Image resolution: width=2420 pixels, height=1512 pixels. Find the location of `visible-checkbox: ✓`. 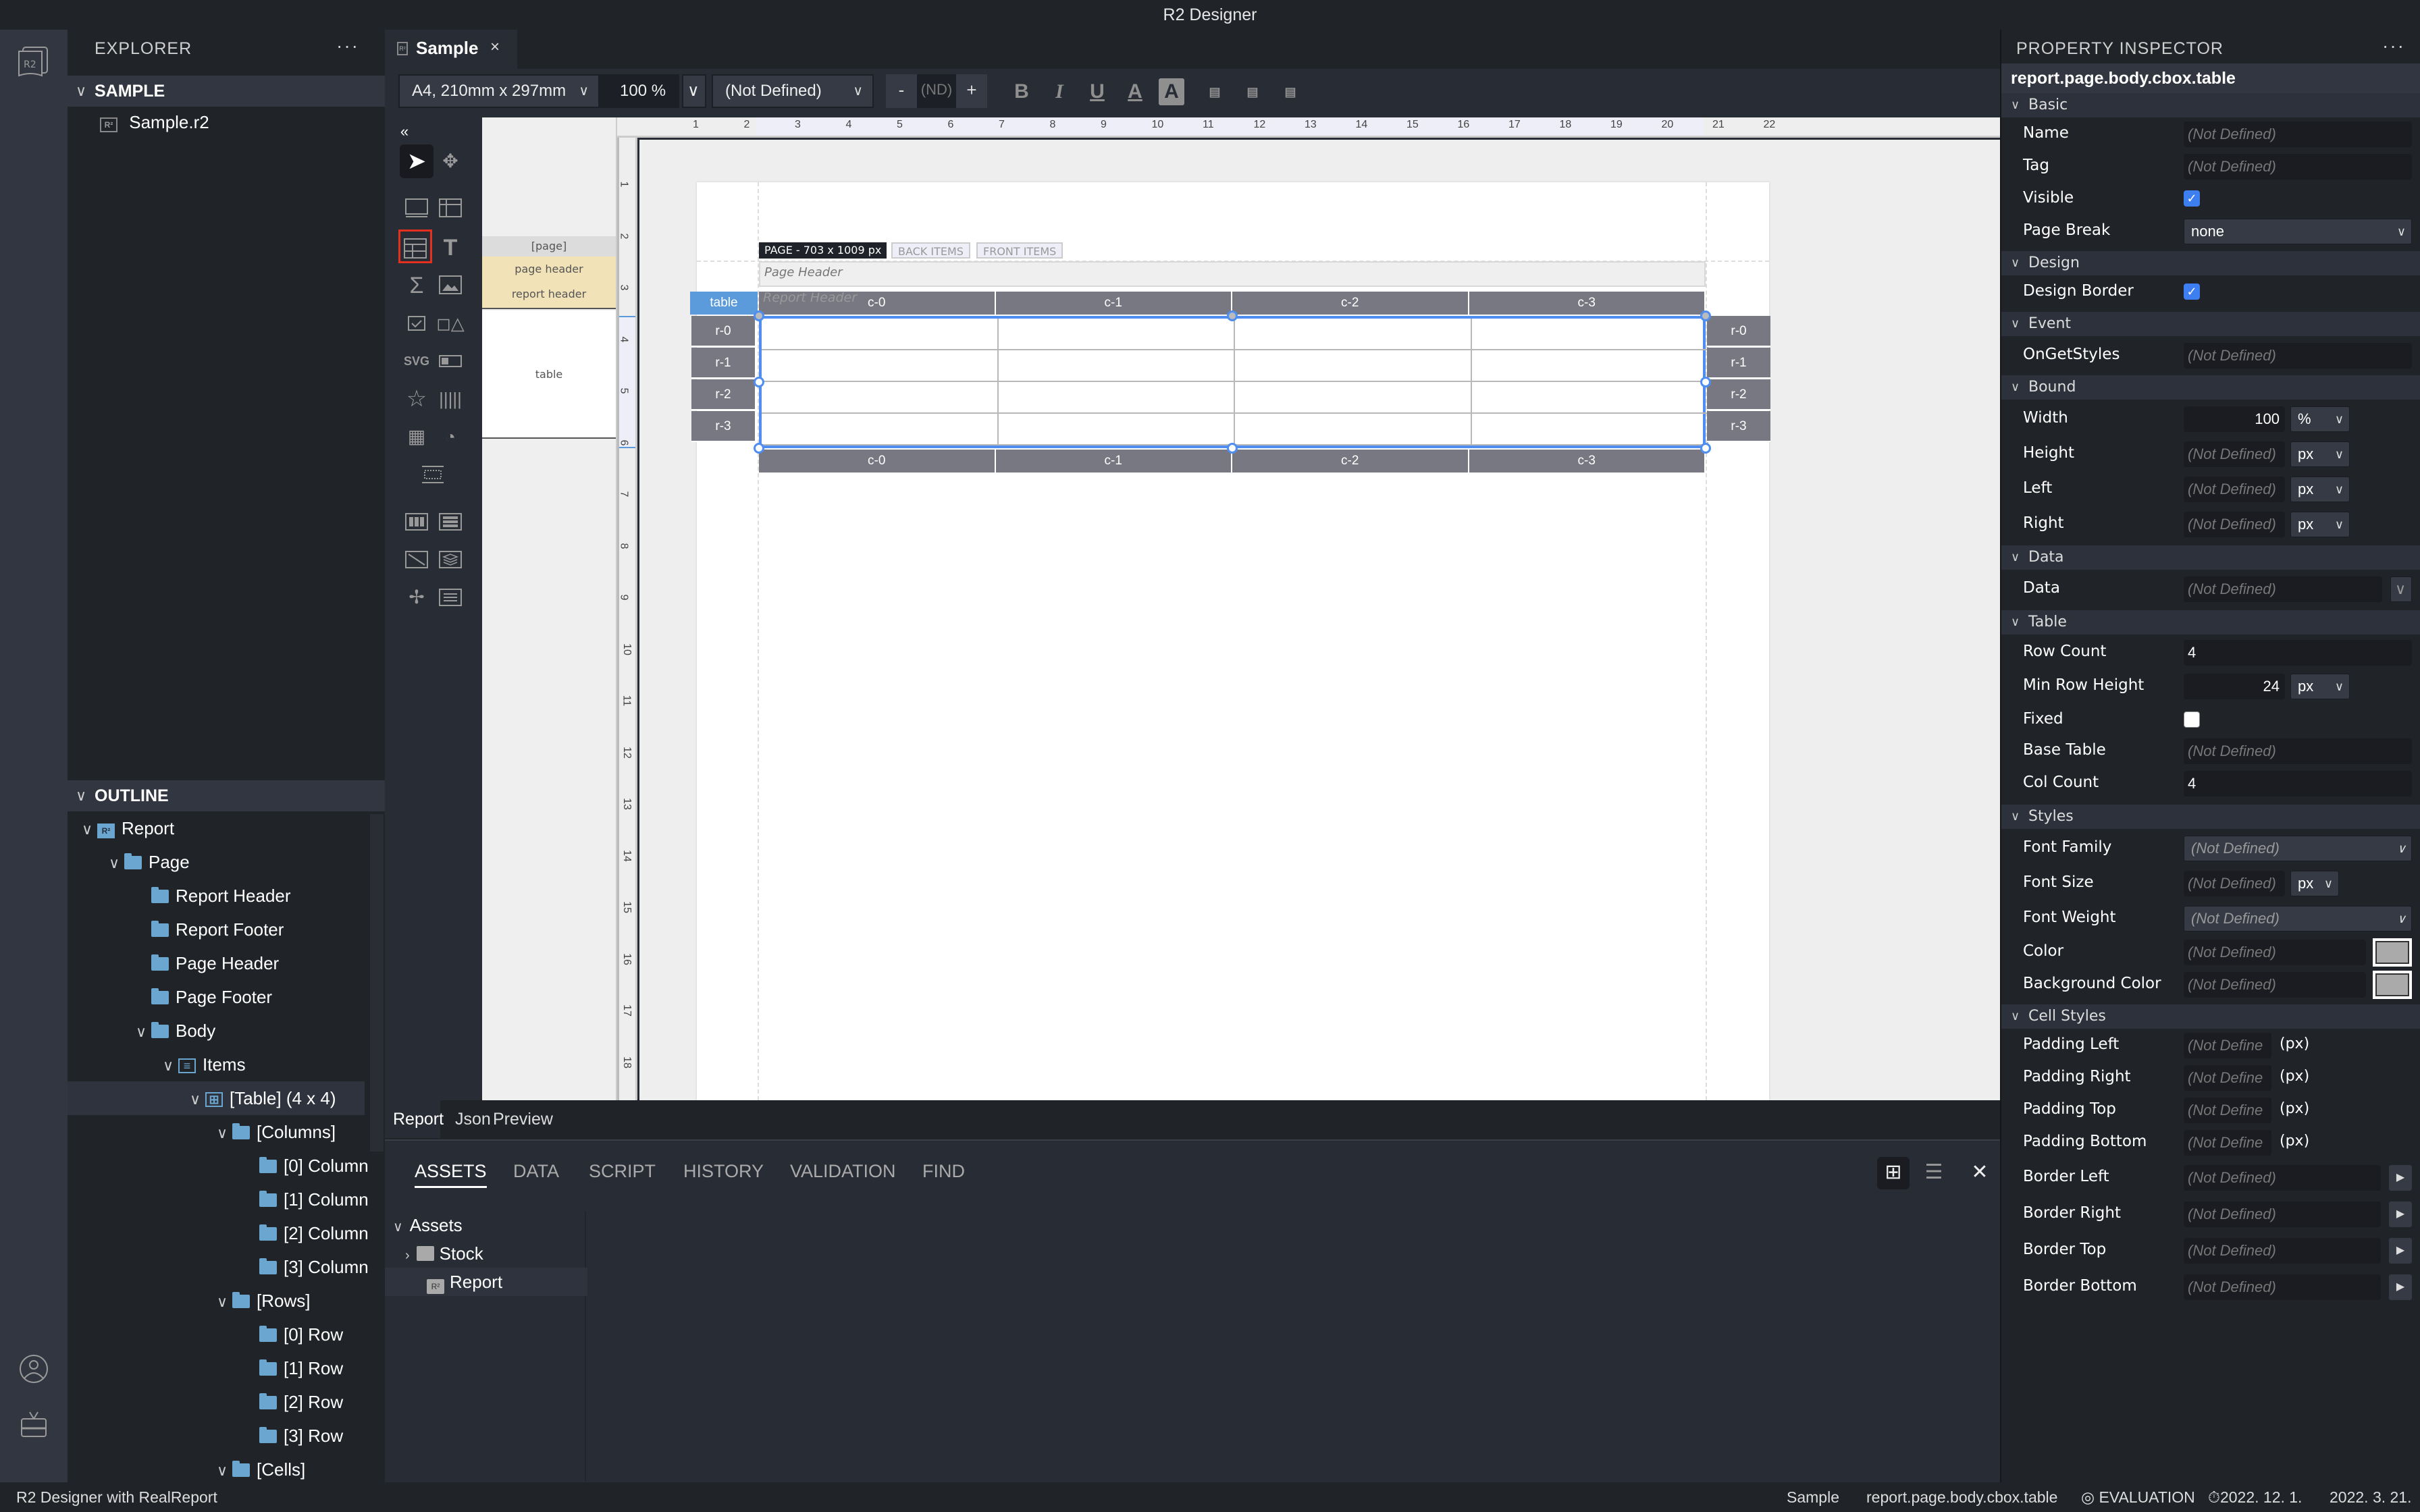

visible-checkbox: ✓ is located at coordinates (2192, 199).